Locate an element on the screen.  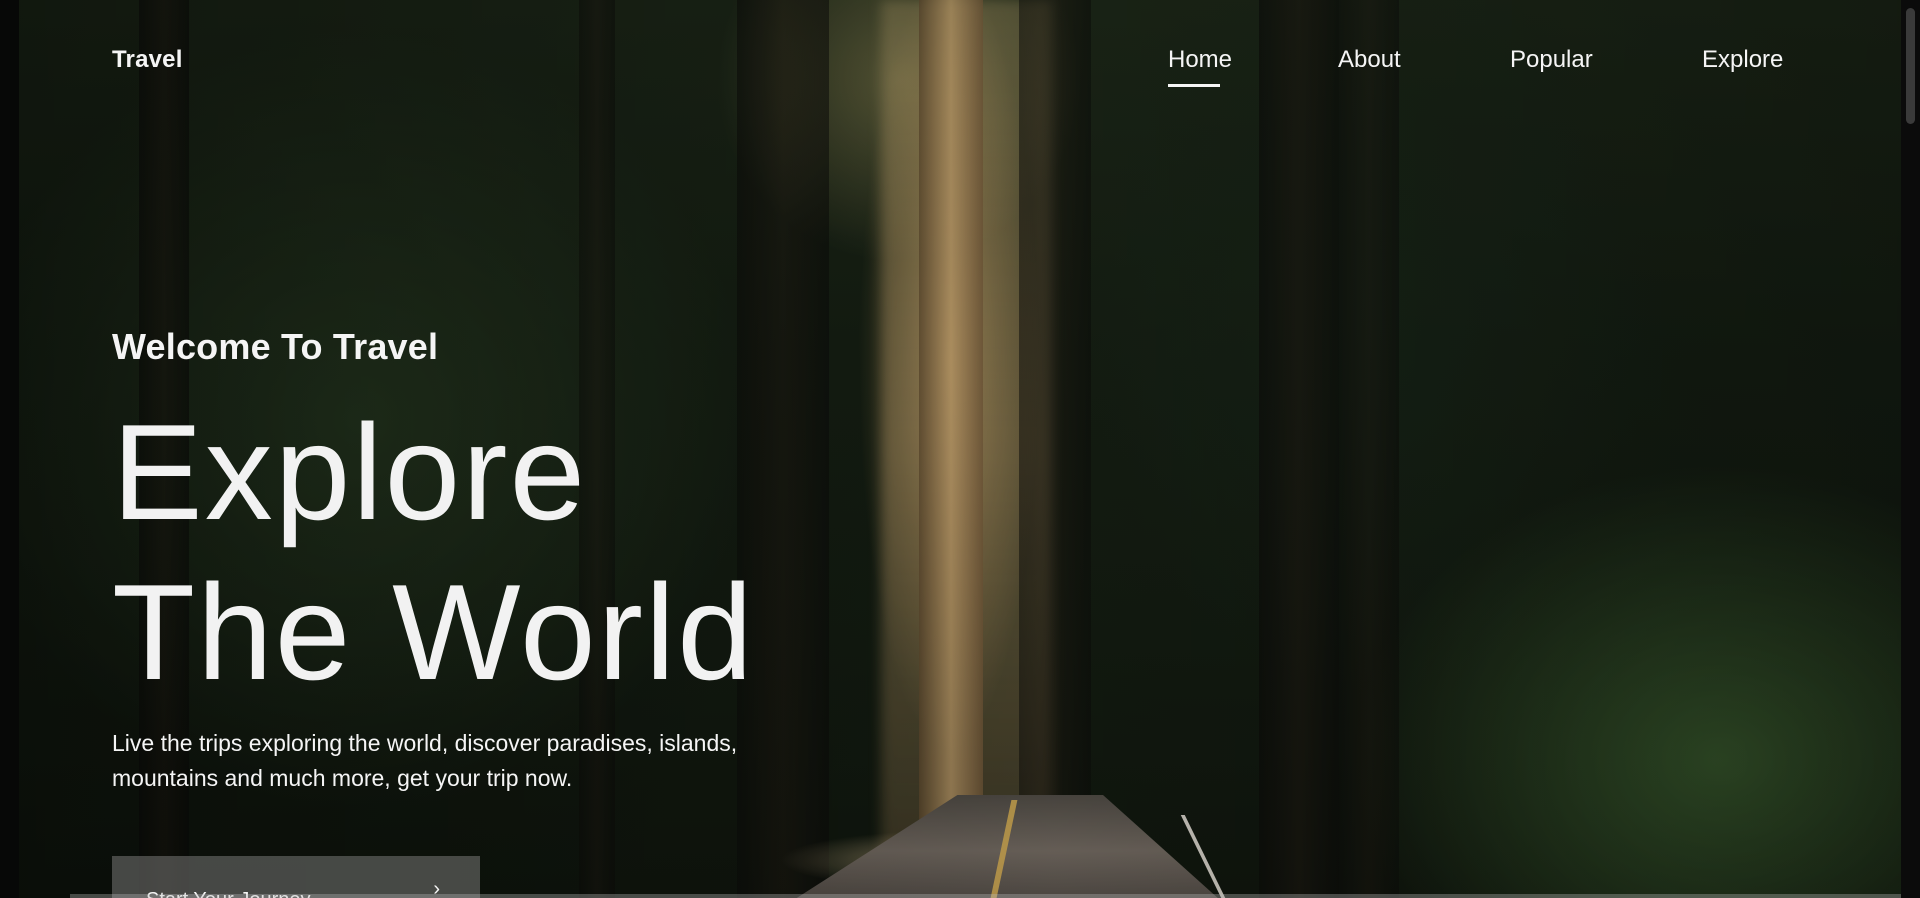
main-nav: Home About Popular Explore is located at coordinates (960, 66).